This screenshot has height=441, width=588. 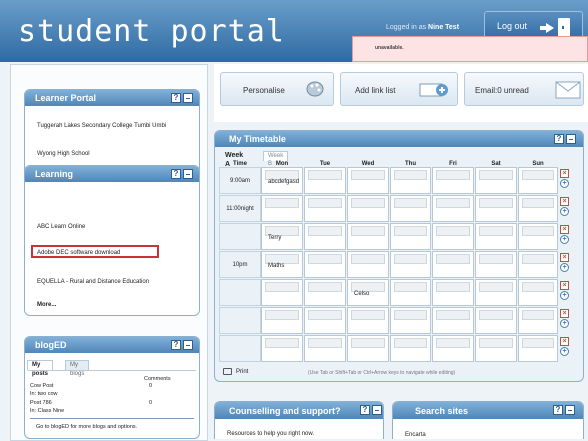 I want to click on learning-link: EQUELLA - Rural and Distance Education, so click(x=93, y=282).